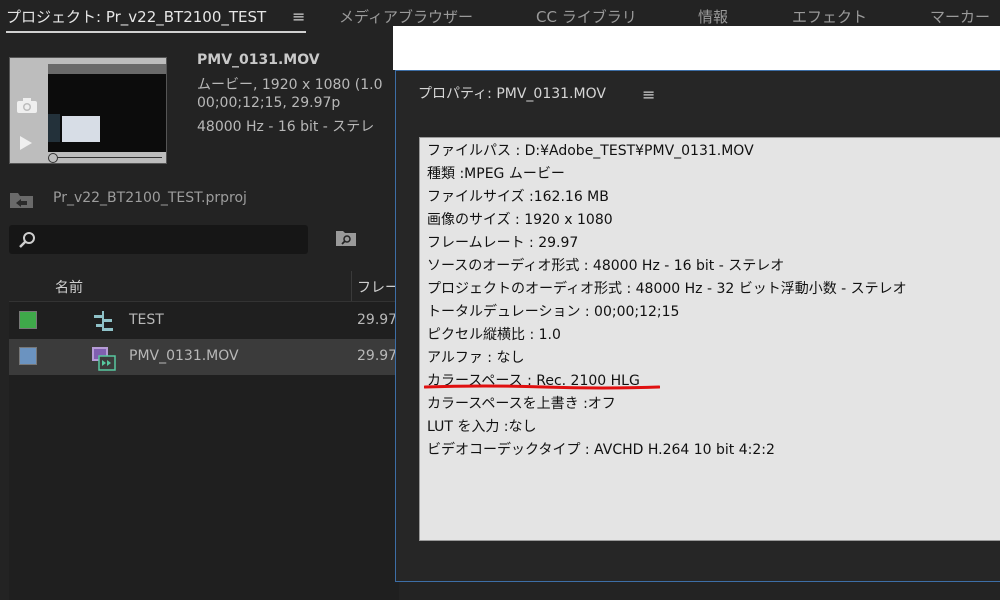 This screenshot has width=1000, height=600. Describe the element at coordinates (696, 48) in the screenshot. I see `window-titlebar-blank` at that location.